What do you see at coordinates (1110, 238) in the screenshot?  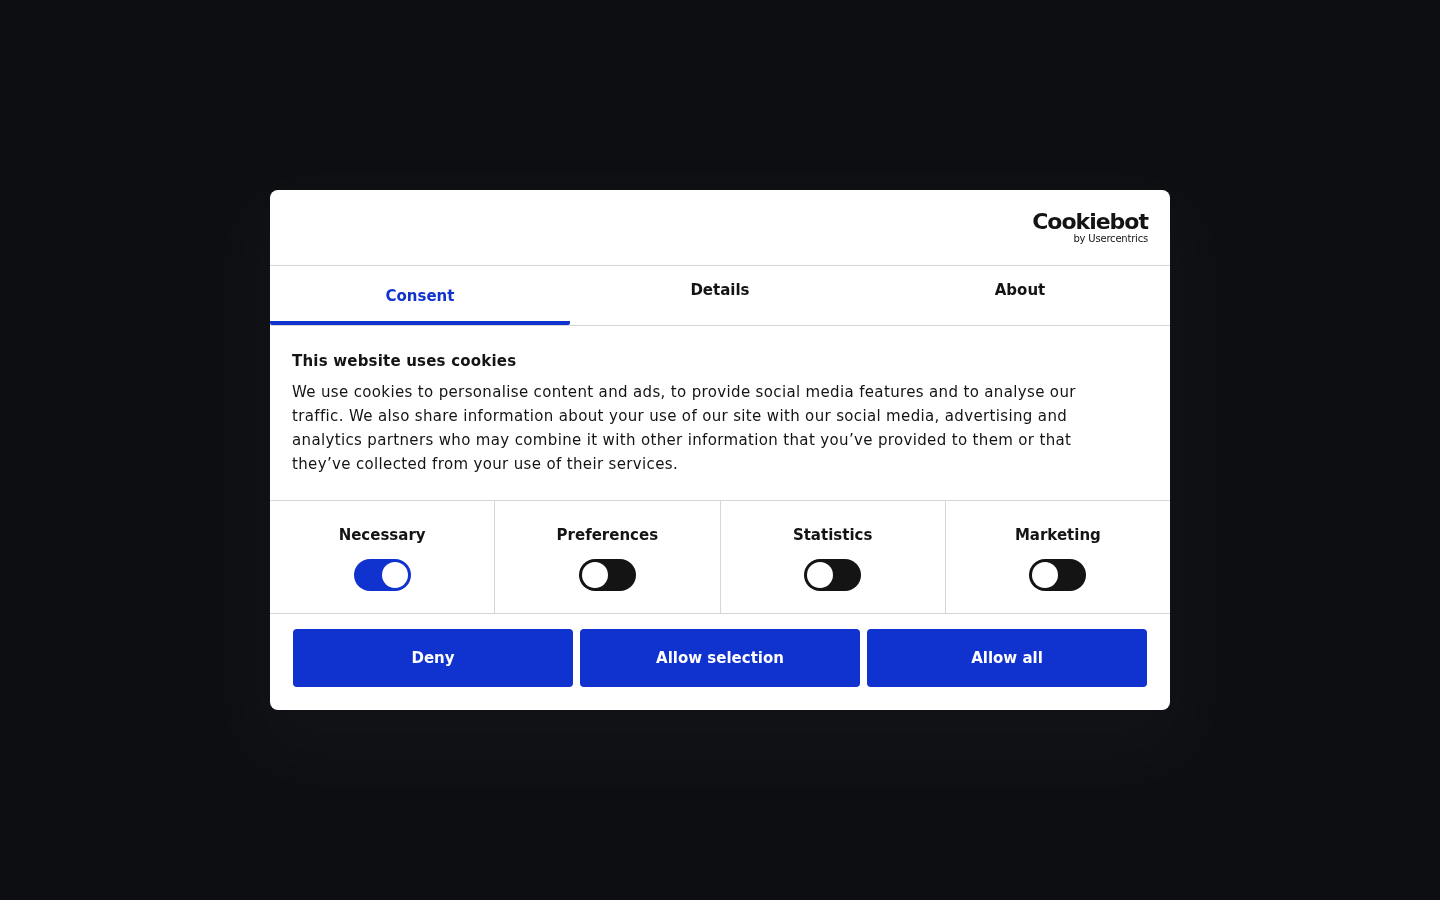 I see `logo-byline: by Usercentrics` at bounding box center [1110, 238].